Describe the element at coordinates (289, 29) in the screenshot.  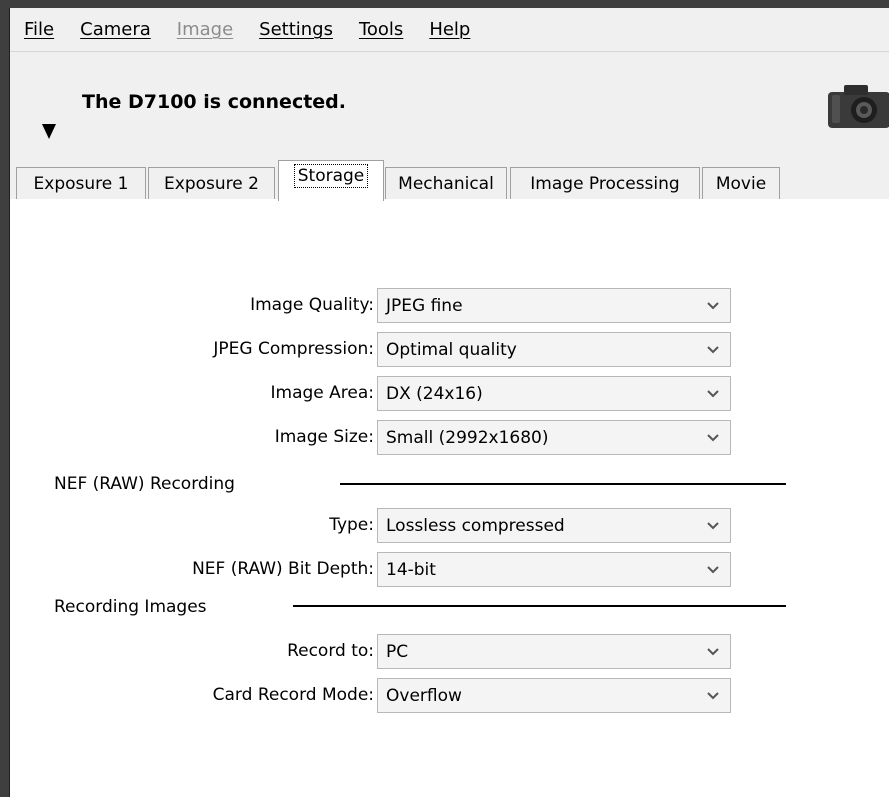
I see `menu-settings: Settings` at that location.